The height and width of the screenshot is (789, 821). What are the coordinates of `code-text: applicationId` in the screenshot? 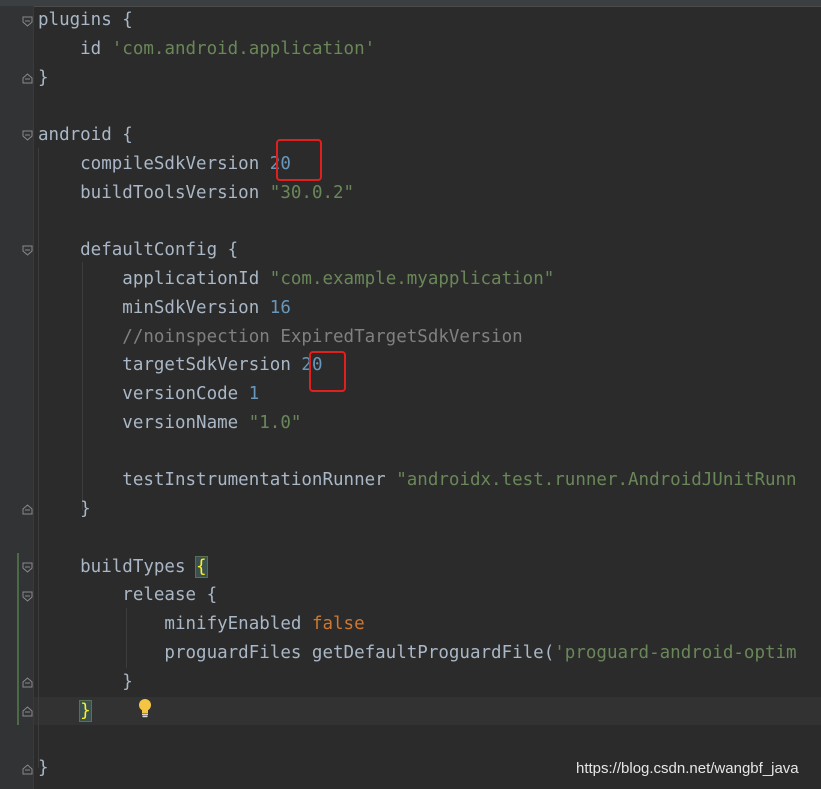 It's located at (154, 279).